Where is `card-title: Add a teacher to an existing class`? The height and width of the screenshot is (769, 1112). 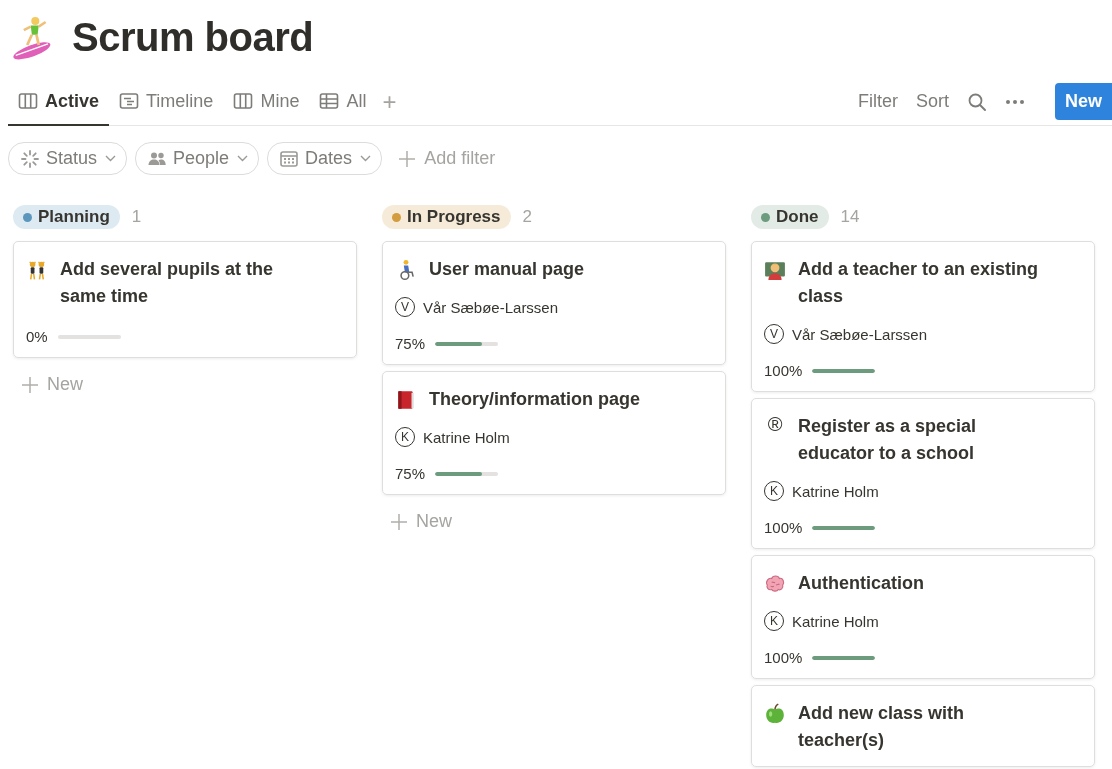
card-title: Add a teacher to an existing class is located at coordinates (919, 283).